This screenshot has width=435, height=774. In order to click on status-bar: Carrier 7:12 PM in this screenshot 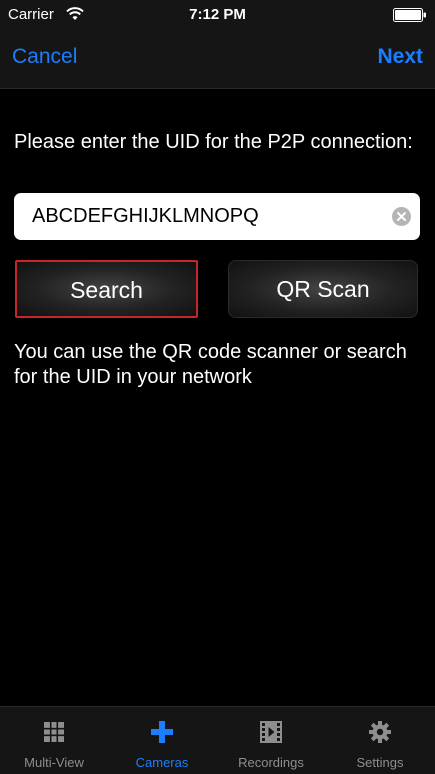, I will do `click(217, 15)`.